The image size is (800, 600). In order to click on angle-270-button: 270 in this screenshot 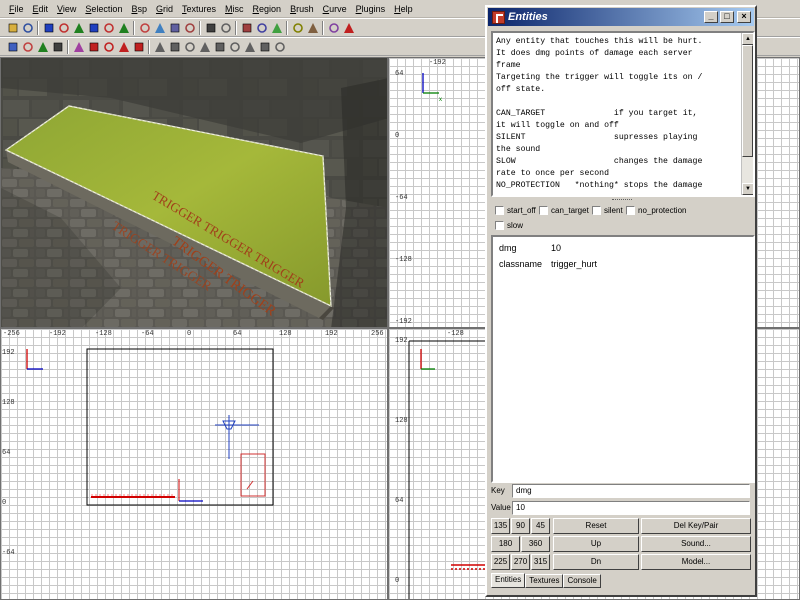, I will do `click(520, 562)`.